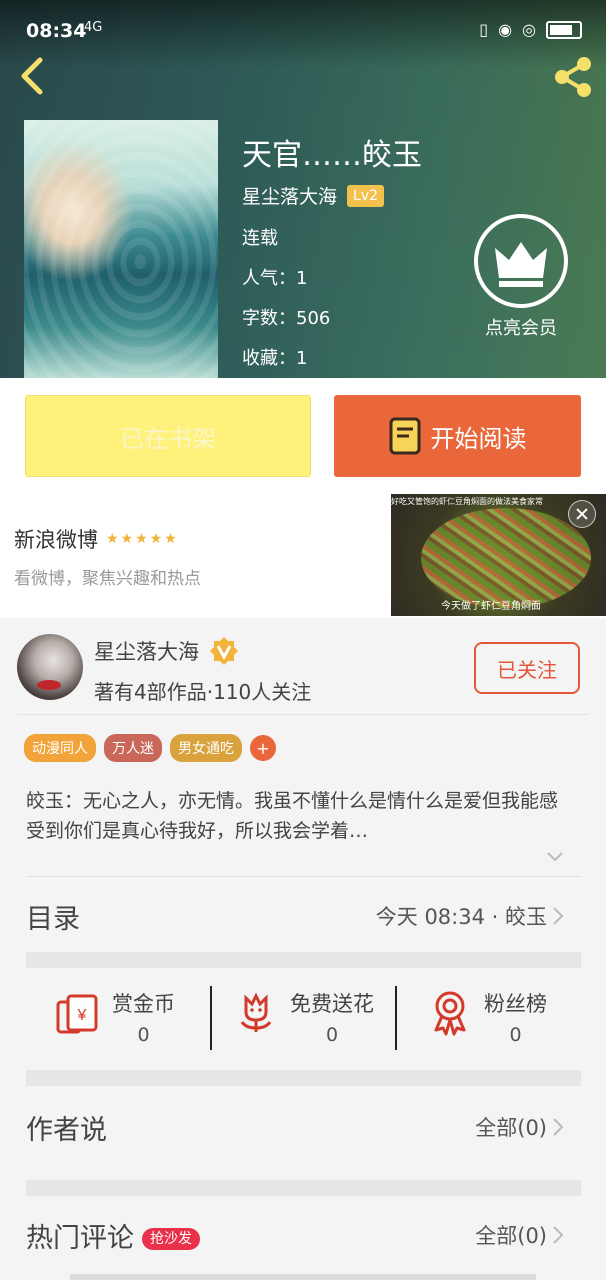  I want to click on reward-label: 赏金币, so click(143, 1004).